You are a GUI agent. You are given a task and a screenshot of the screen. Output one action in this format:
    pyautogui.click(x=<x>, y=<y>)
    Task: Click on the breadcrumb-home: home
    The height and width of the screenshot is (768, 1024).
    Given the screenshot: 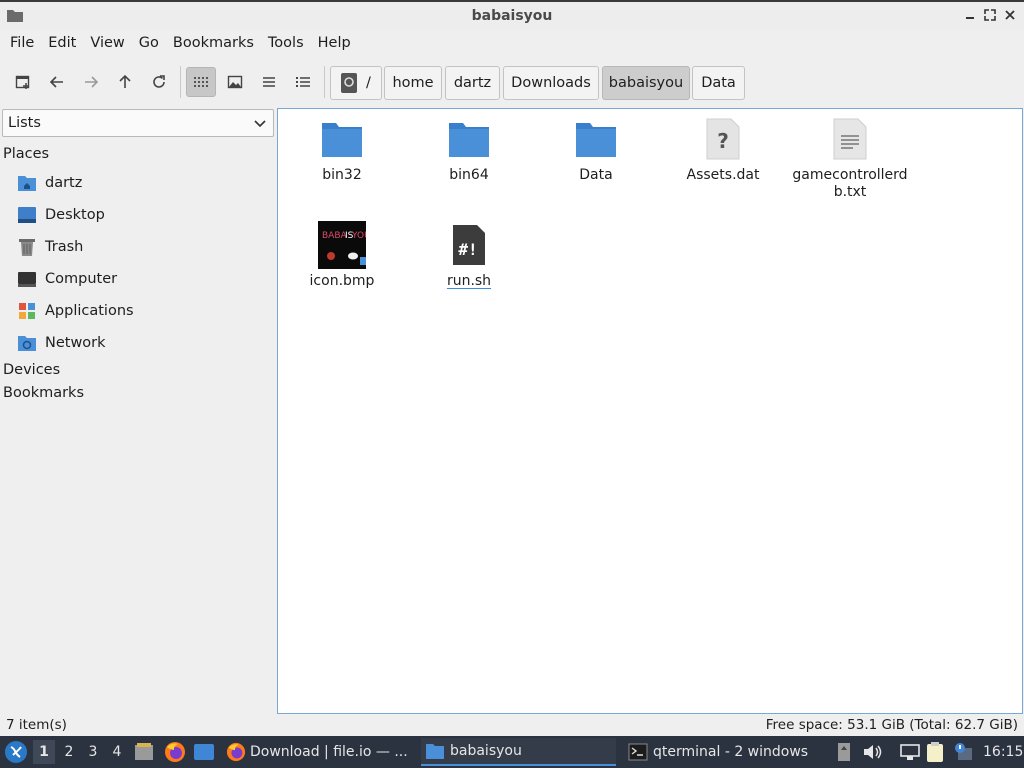 What is the action you would take?
    pyautogui.click(x=413, y=83)
    